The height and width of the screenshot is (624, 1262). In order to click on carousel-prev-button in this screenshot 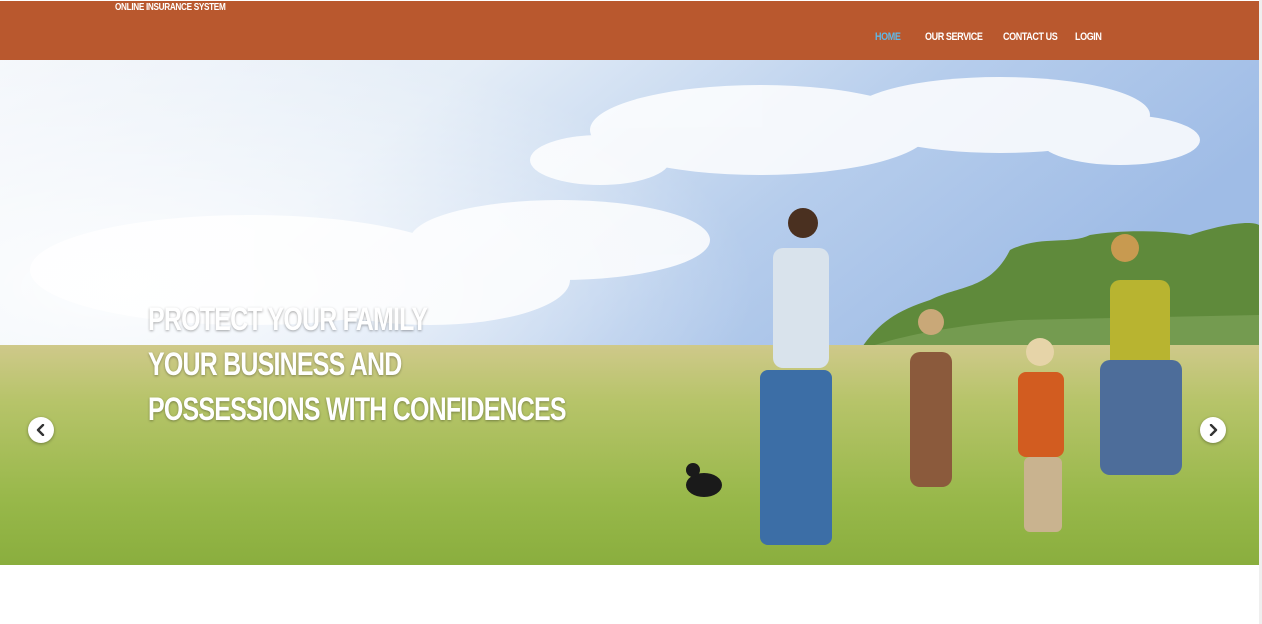, I will do `click(41, 430)`.